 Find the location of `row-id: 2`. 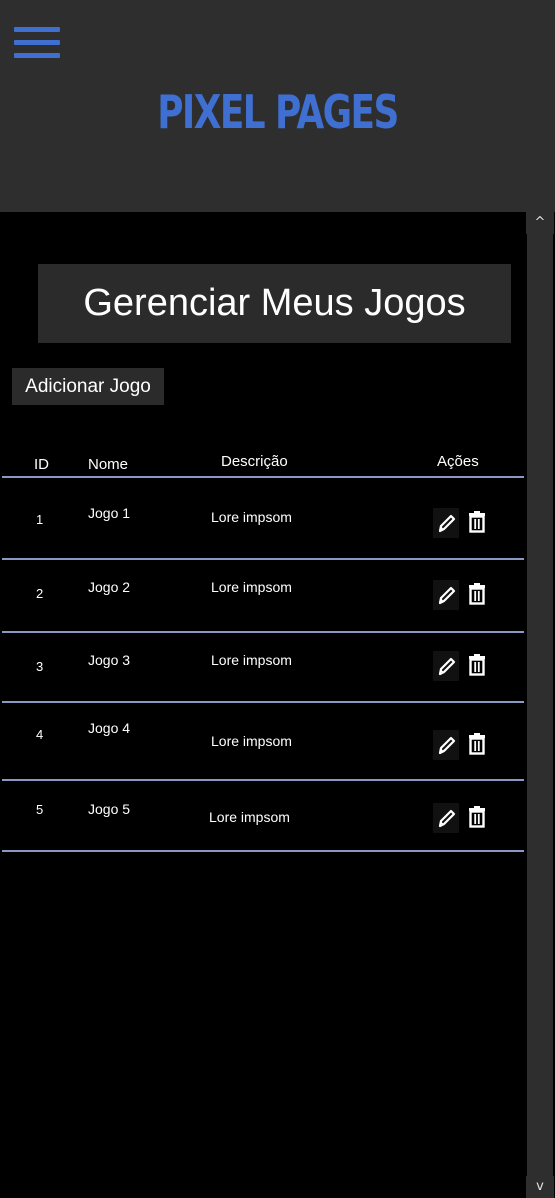

row-id: 2 is located at coordinates (40, 593).